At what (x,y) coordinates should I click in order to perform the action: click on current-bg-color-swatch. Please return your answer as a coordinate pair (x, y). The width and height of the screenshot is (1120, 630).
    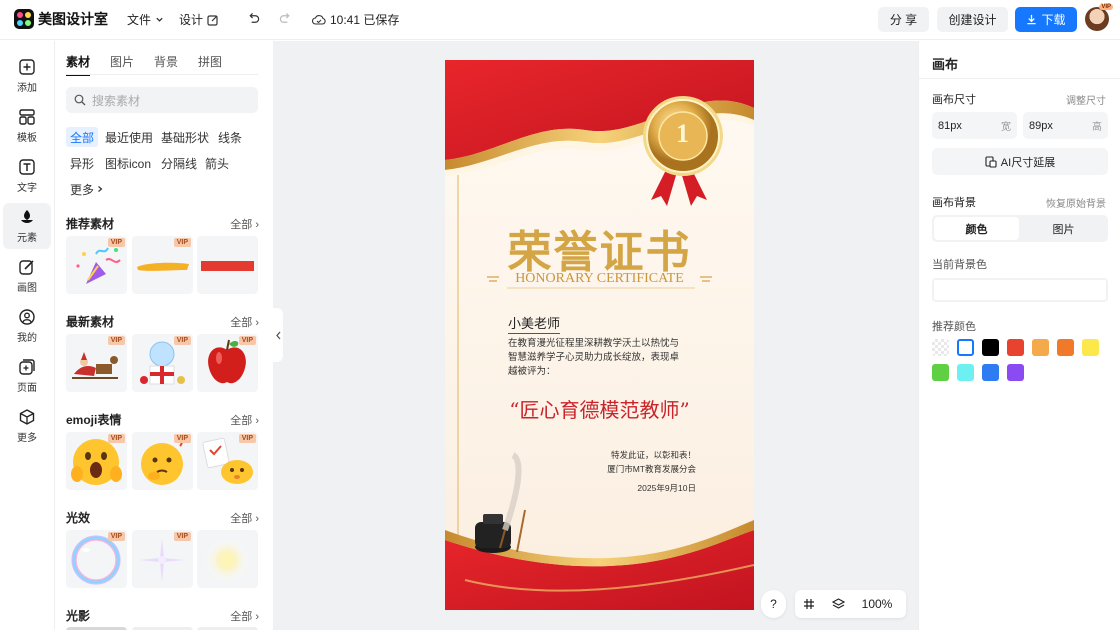
    Looking at the image, I should click on (1020, 290).